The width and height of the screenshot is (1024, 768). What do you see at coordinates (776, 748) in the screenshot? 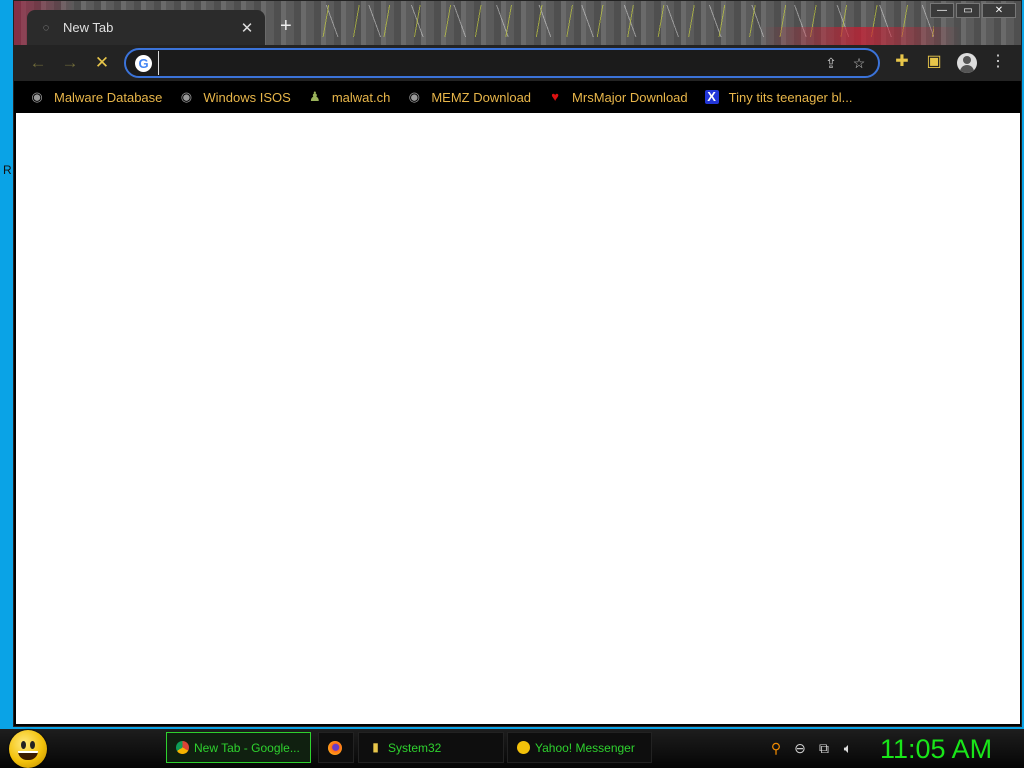
I see `search-icon: ⚲` at bounding box center [776, 748].